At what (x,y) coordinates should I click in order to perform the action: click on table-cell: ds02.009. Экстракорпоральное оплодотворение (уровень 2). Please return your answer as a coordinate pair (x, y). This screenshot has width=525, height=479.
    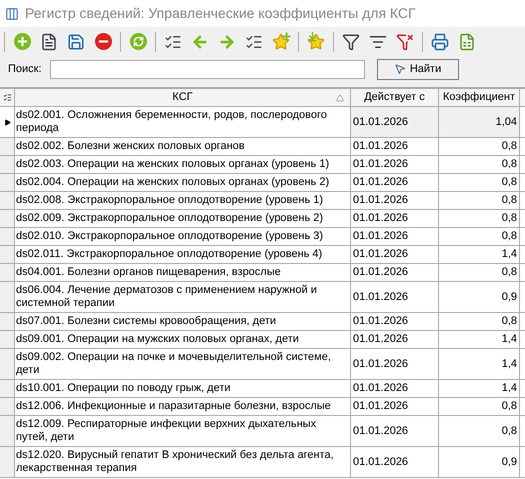
    Looking at the image, I should click on (183, 218).